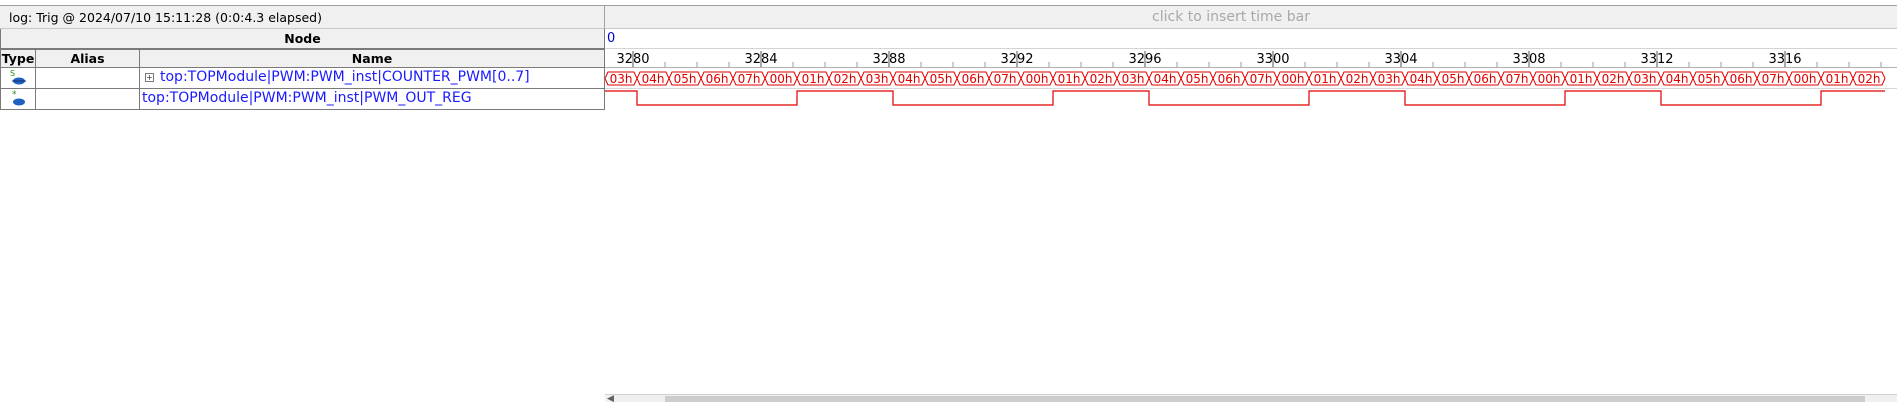  What do you see at coordinates (1251, 58) in the screenshot?
I see `time-ruler: 3280 3284 3288 3292 3296 3300 3304 3308 3312 3316` at bounding box center [1251, 58].